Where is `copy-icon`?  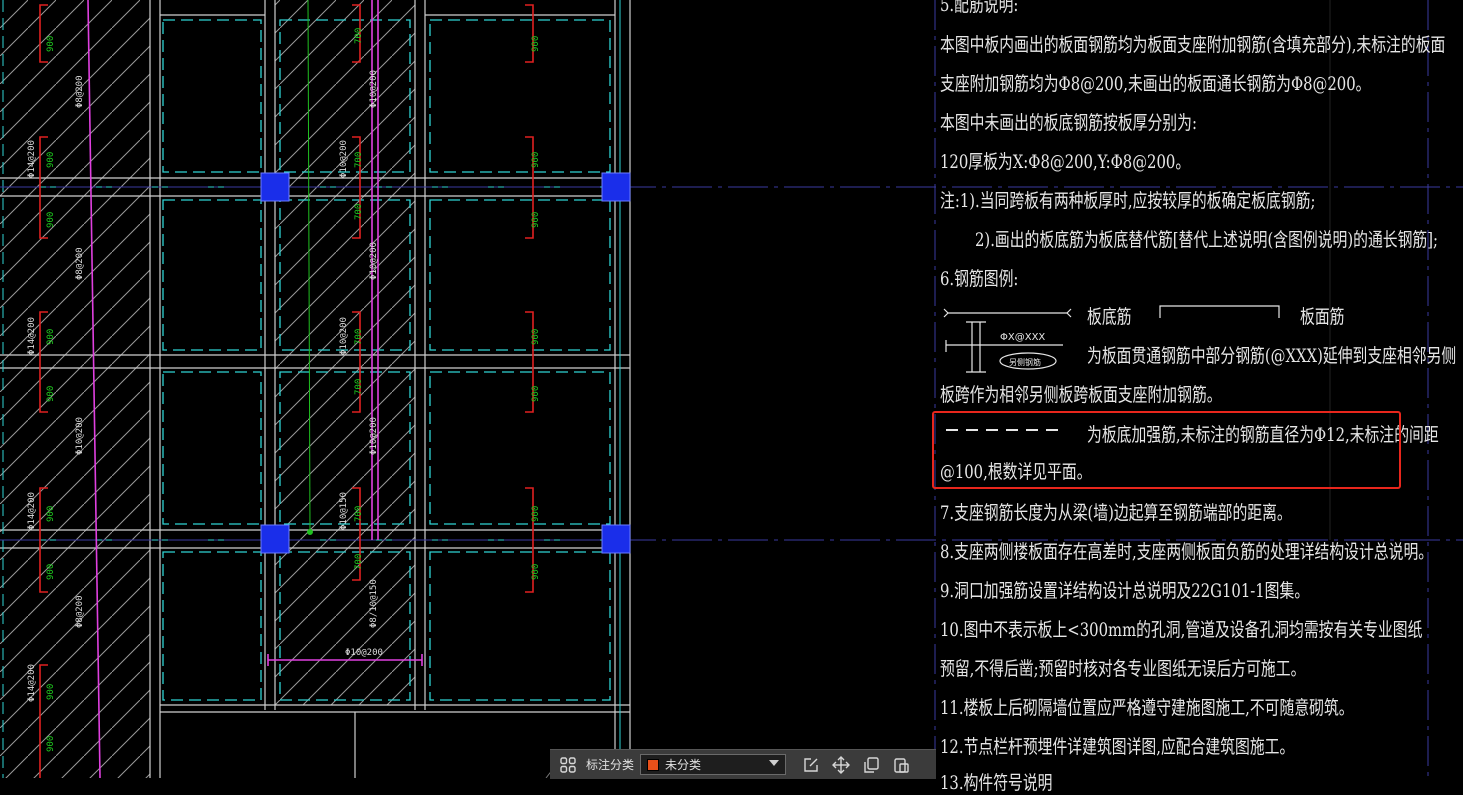 copy-icon is located at coordinates (871, 765).